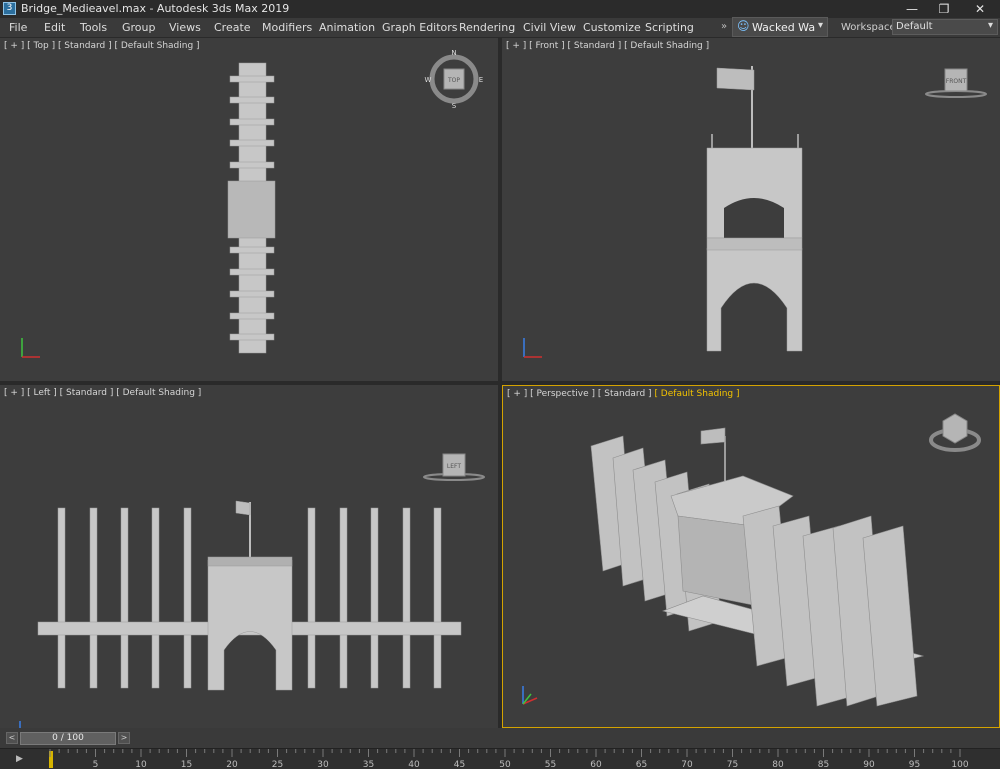 This screenshot has height=769, width=1000. I want to click on menu-modifiers: Modifiers, so click(287, 27).